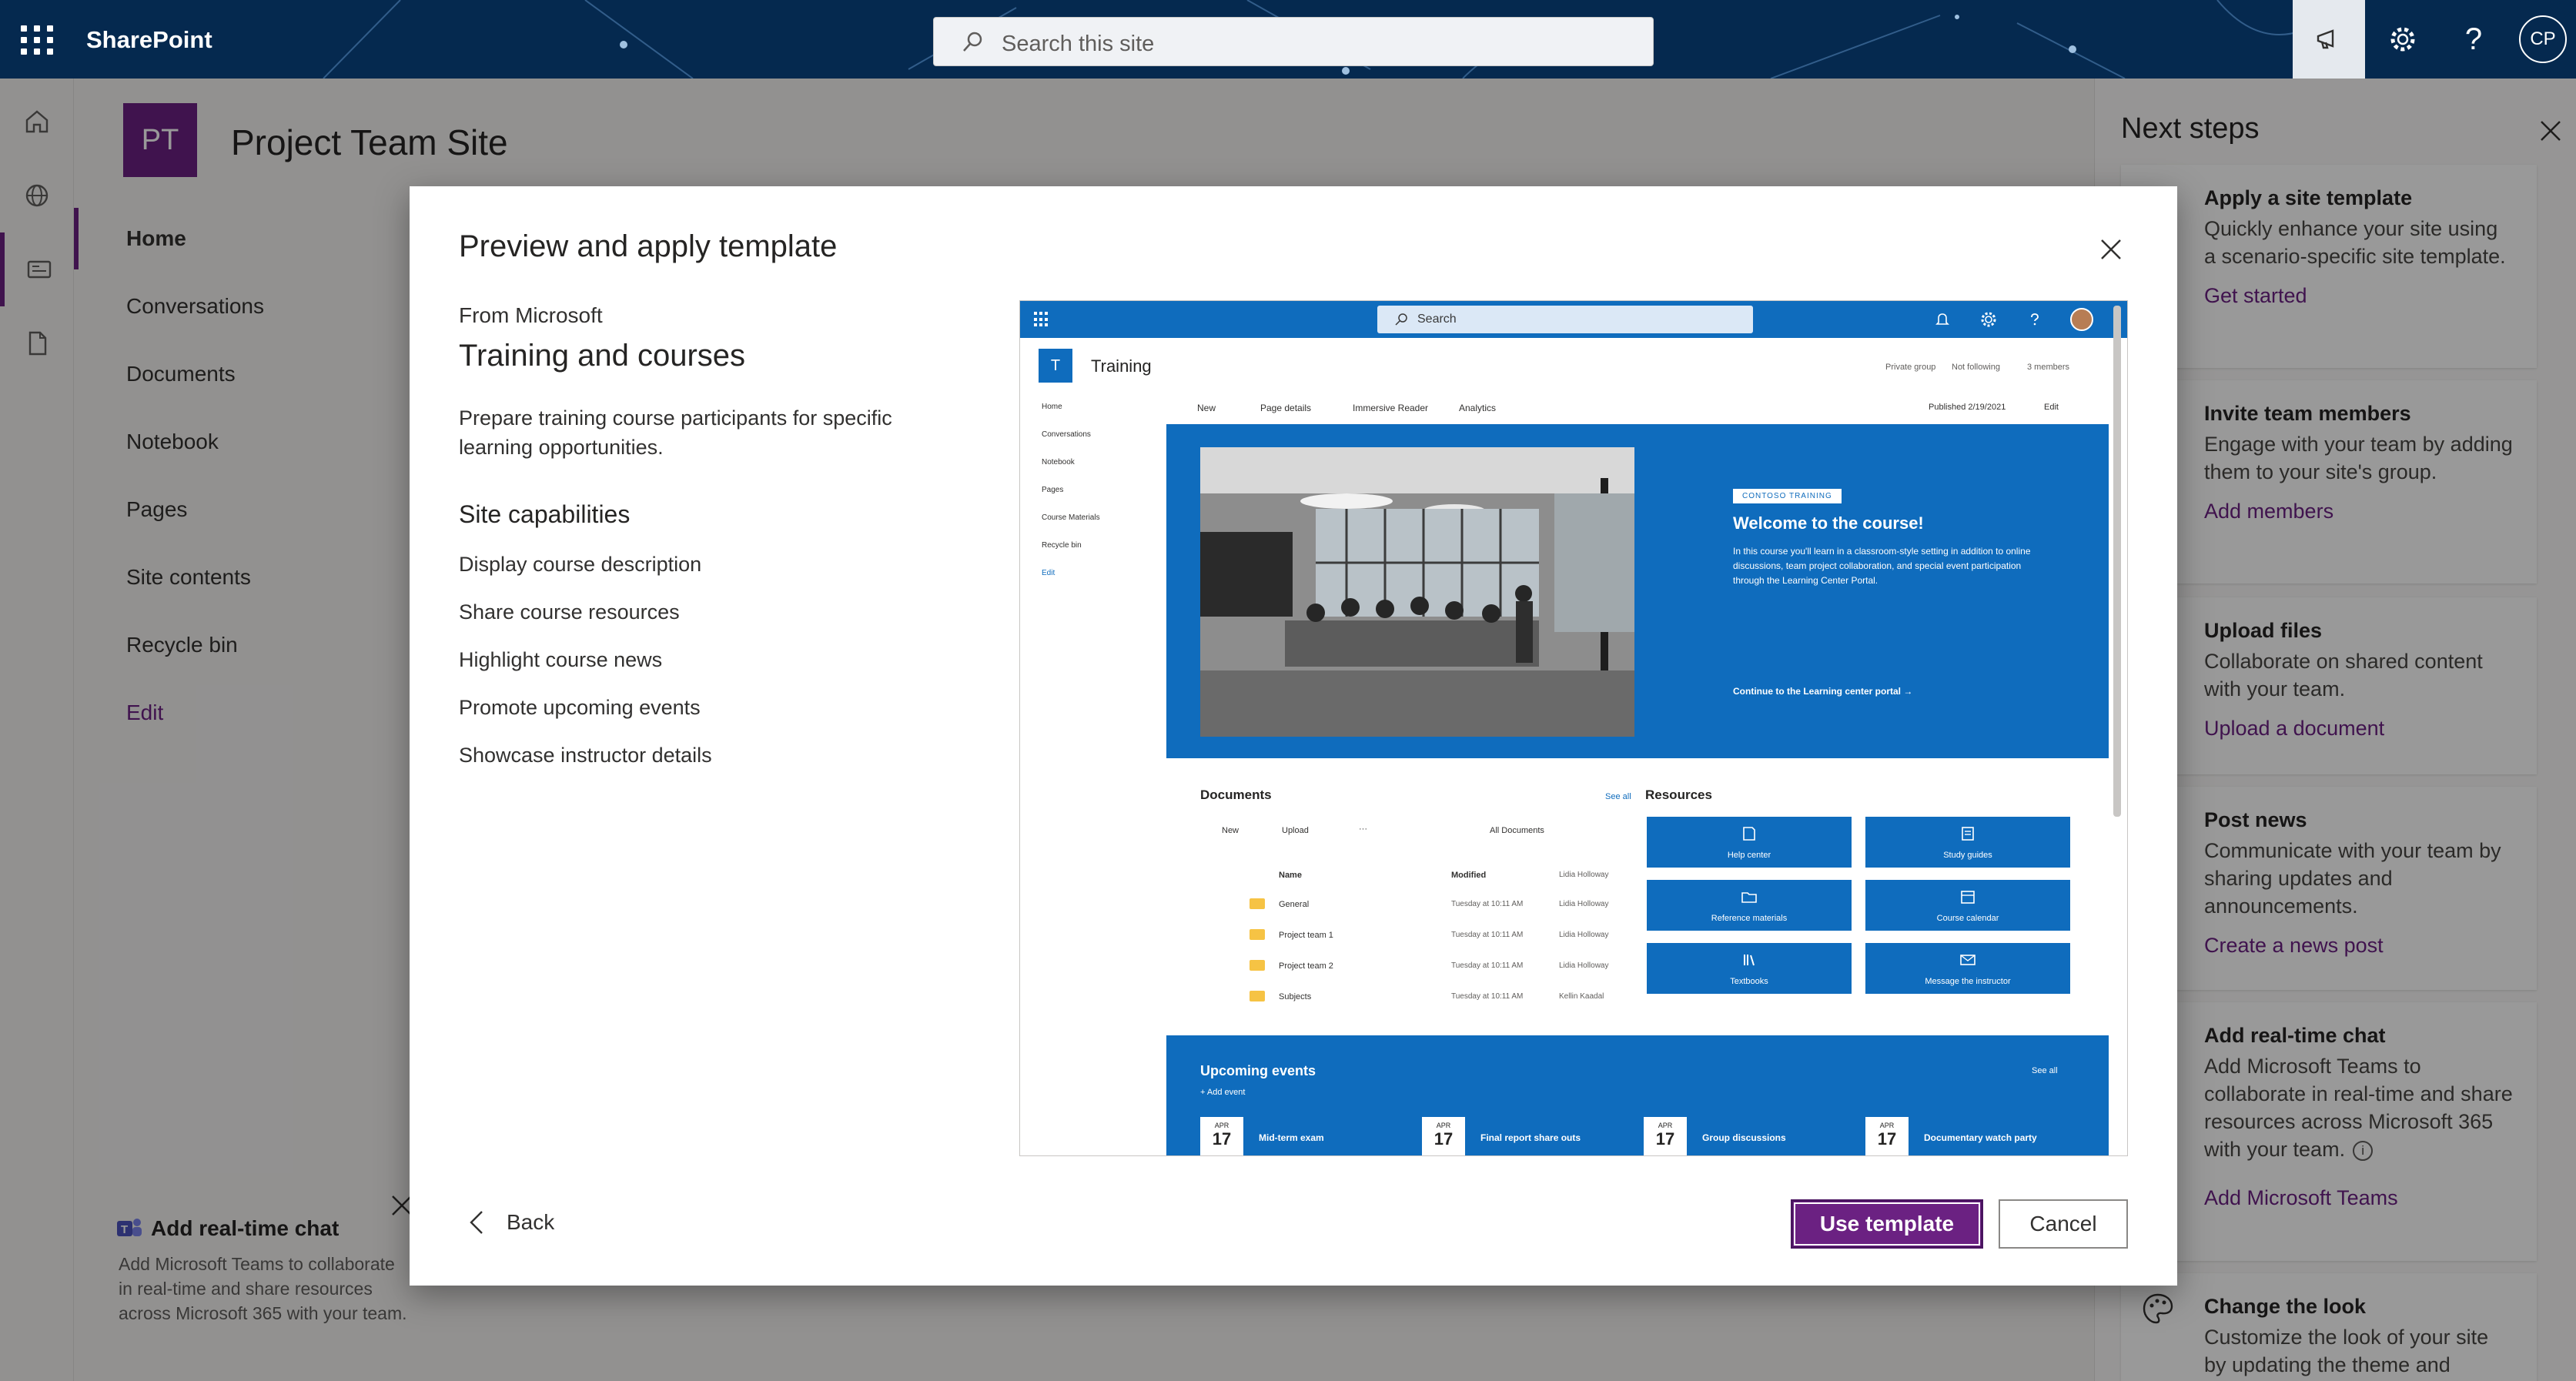 The height and width of the screenshot is (1381, 2576). I want to click on capability-item: Showcase instructor details, so click(585, 755).